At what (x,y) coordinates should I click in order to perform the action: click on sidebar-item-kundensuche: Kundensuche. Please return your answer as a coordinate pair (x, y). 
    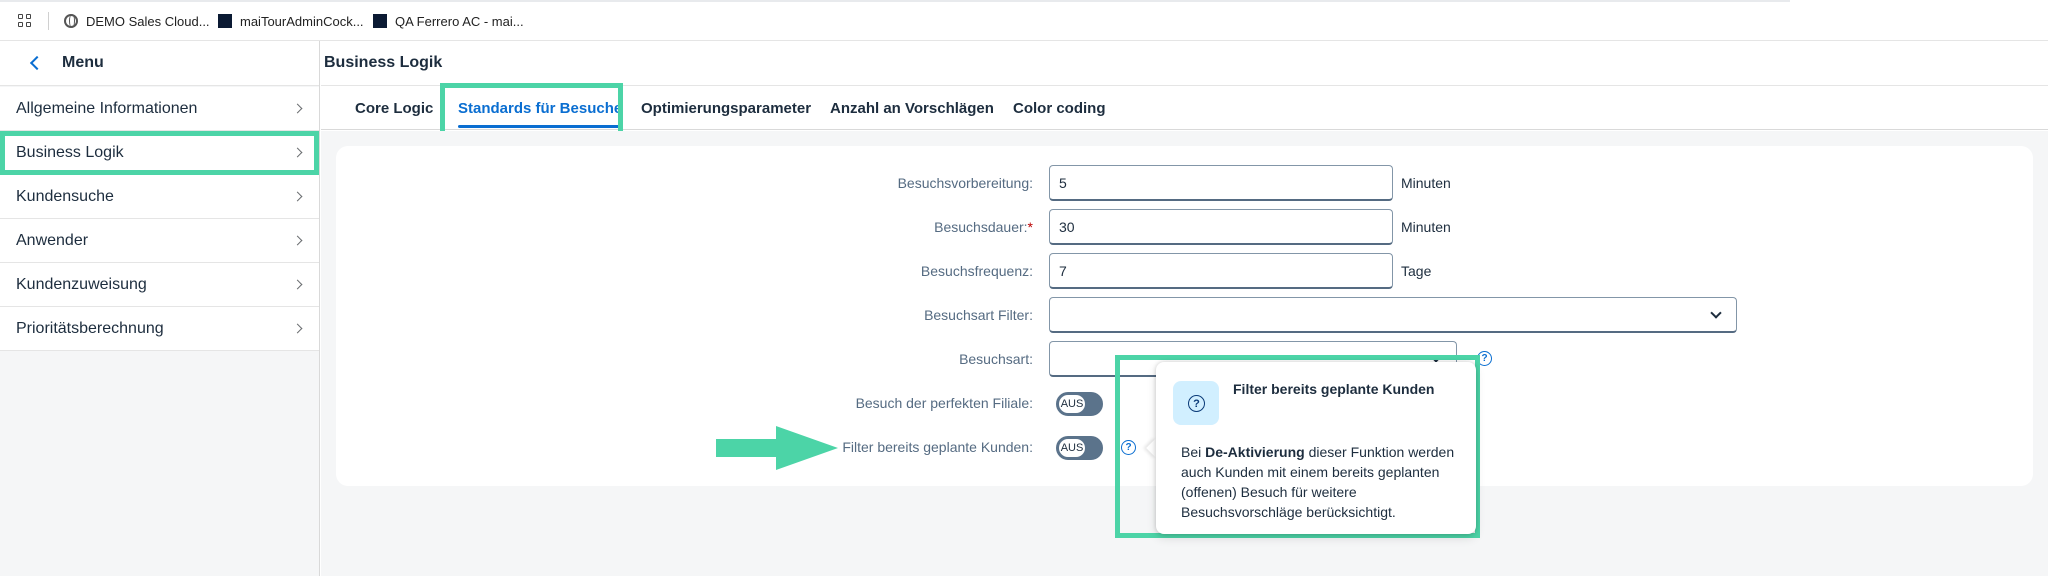
    Looking at the image, I should click on (159, 197).